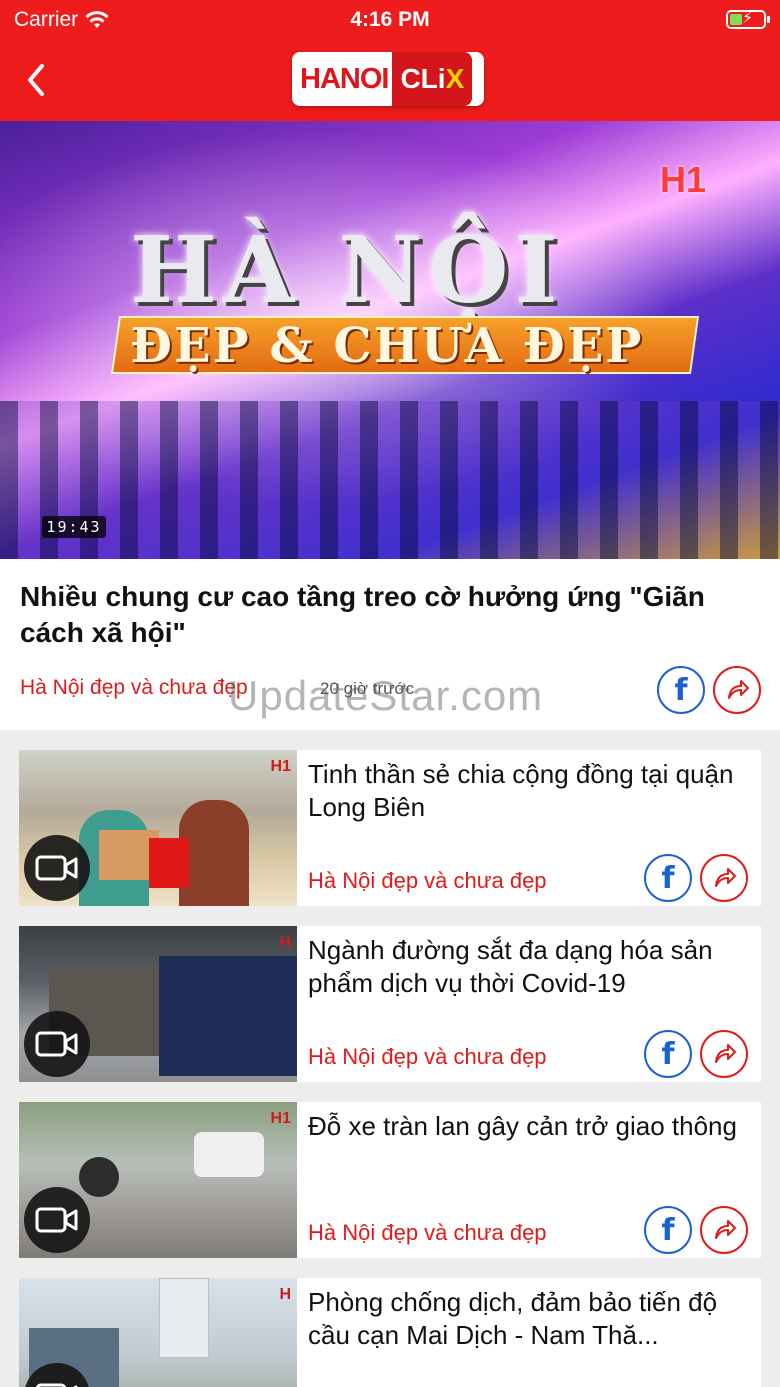  Describe the element at coordinates (387, 346) in the screenshot. I see `hero-subtitle: ĐẸP & CHƯA ĐẸP` at that location.